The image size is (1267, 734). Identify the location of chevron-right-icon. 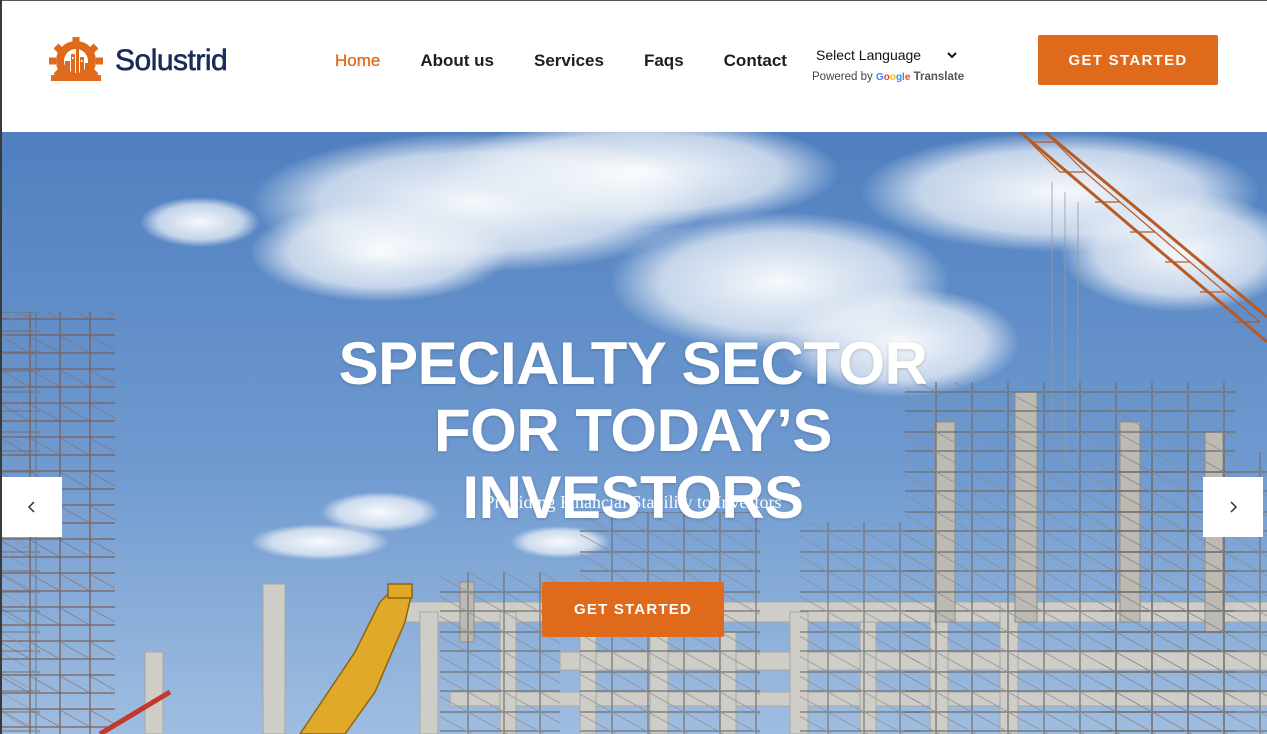
(1234, 507).